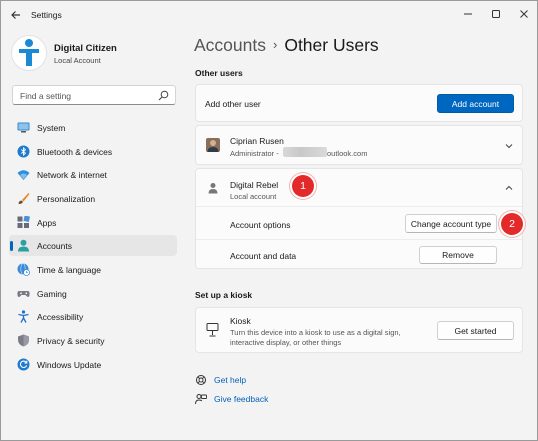 The height and width of the screenshot is (441, 538). I want to click on sidebar-item-label: Accounts, so click(54, 246).